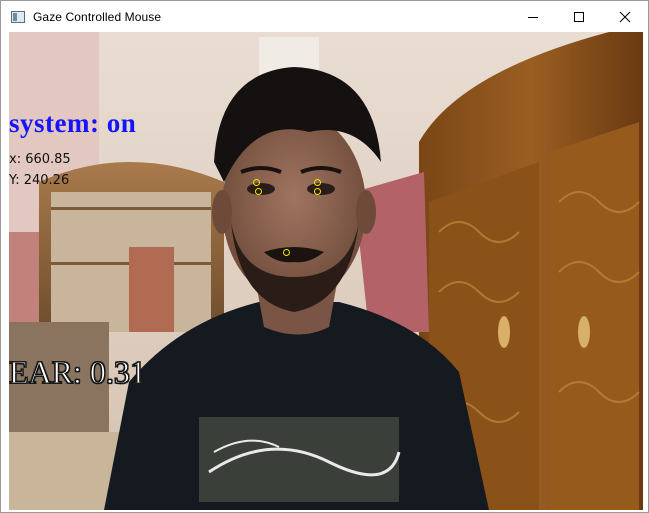 This screenshot has width=649, height=513. I want to click on window-title: Gaze Controlled Mouse, so click(97, 16).